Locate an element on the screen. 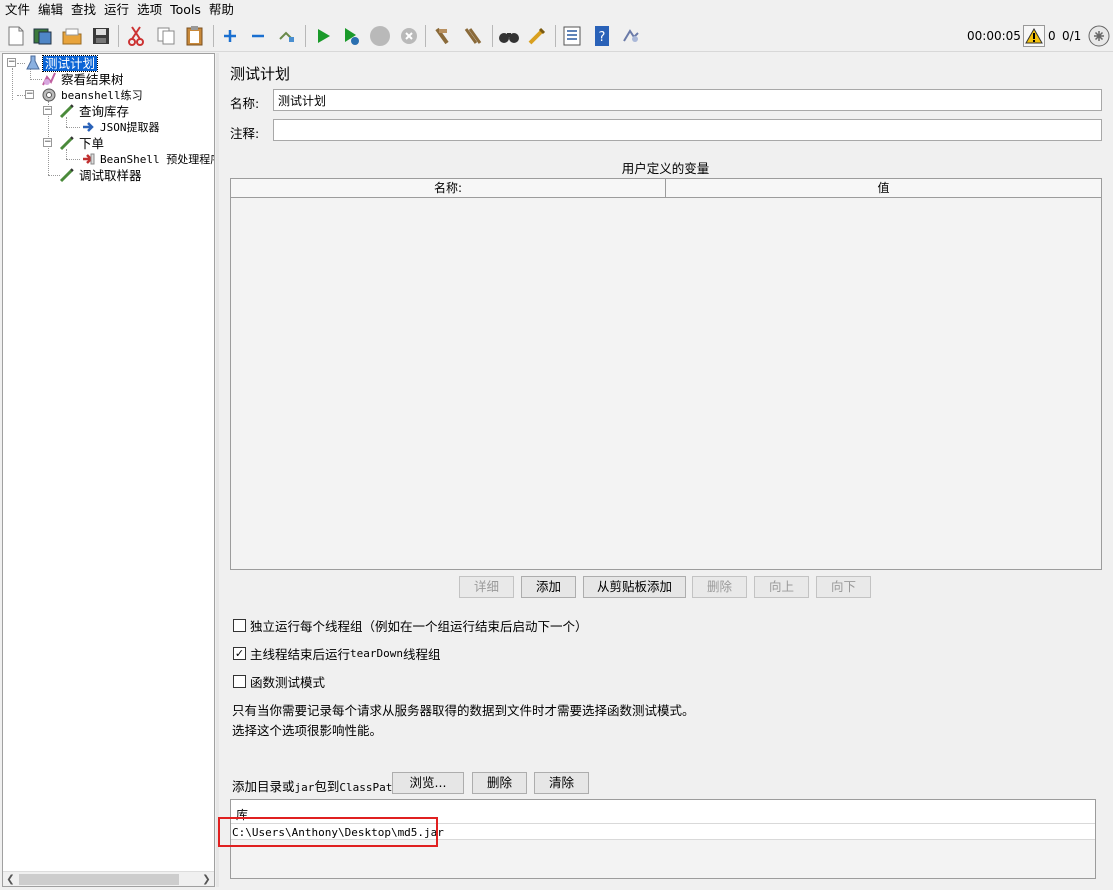 This screenshot has height=890, width=1113. gear-icon is located at coordinates (49, 95).